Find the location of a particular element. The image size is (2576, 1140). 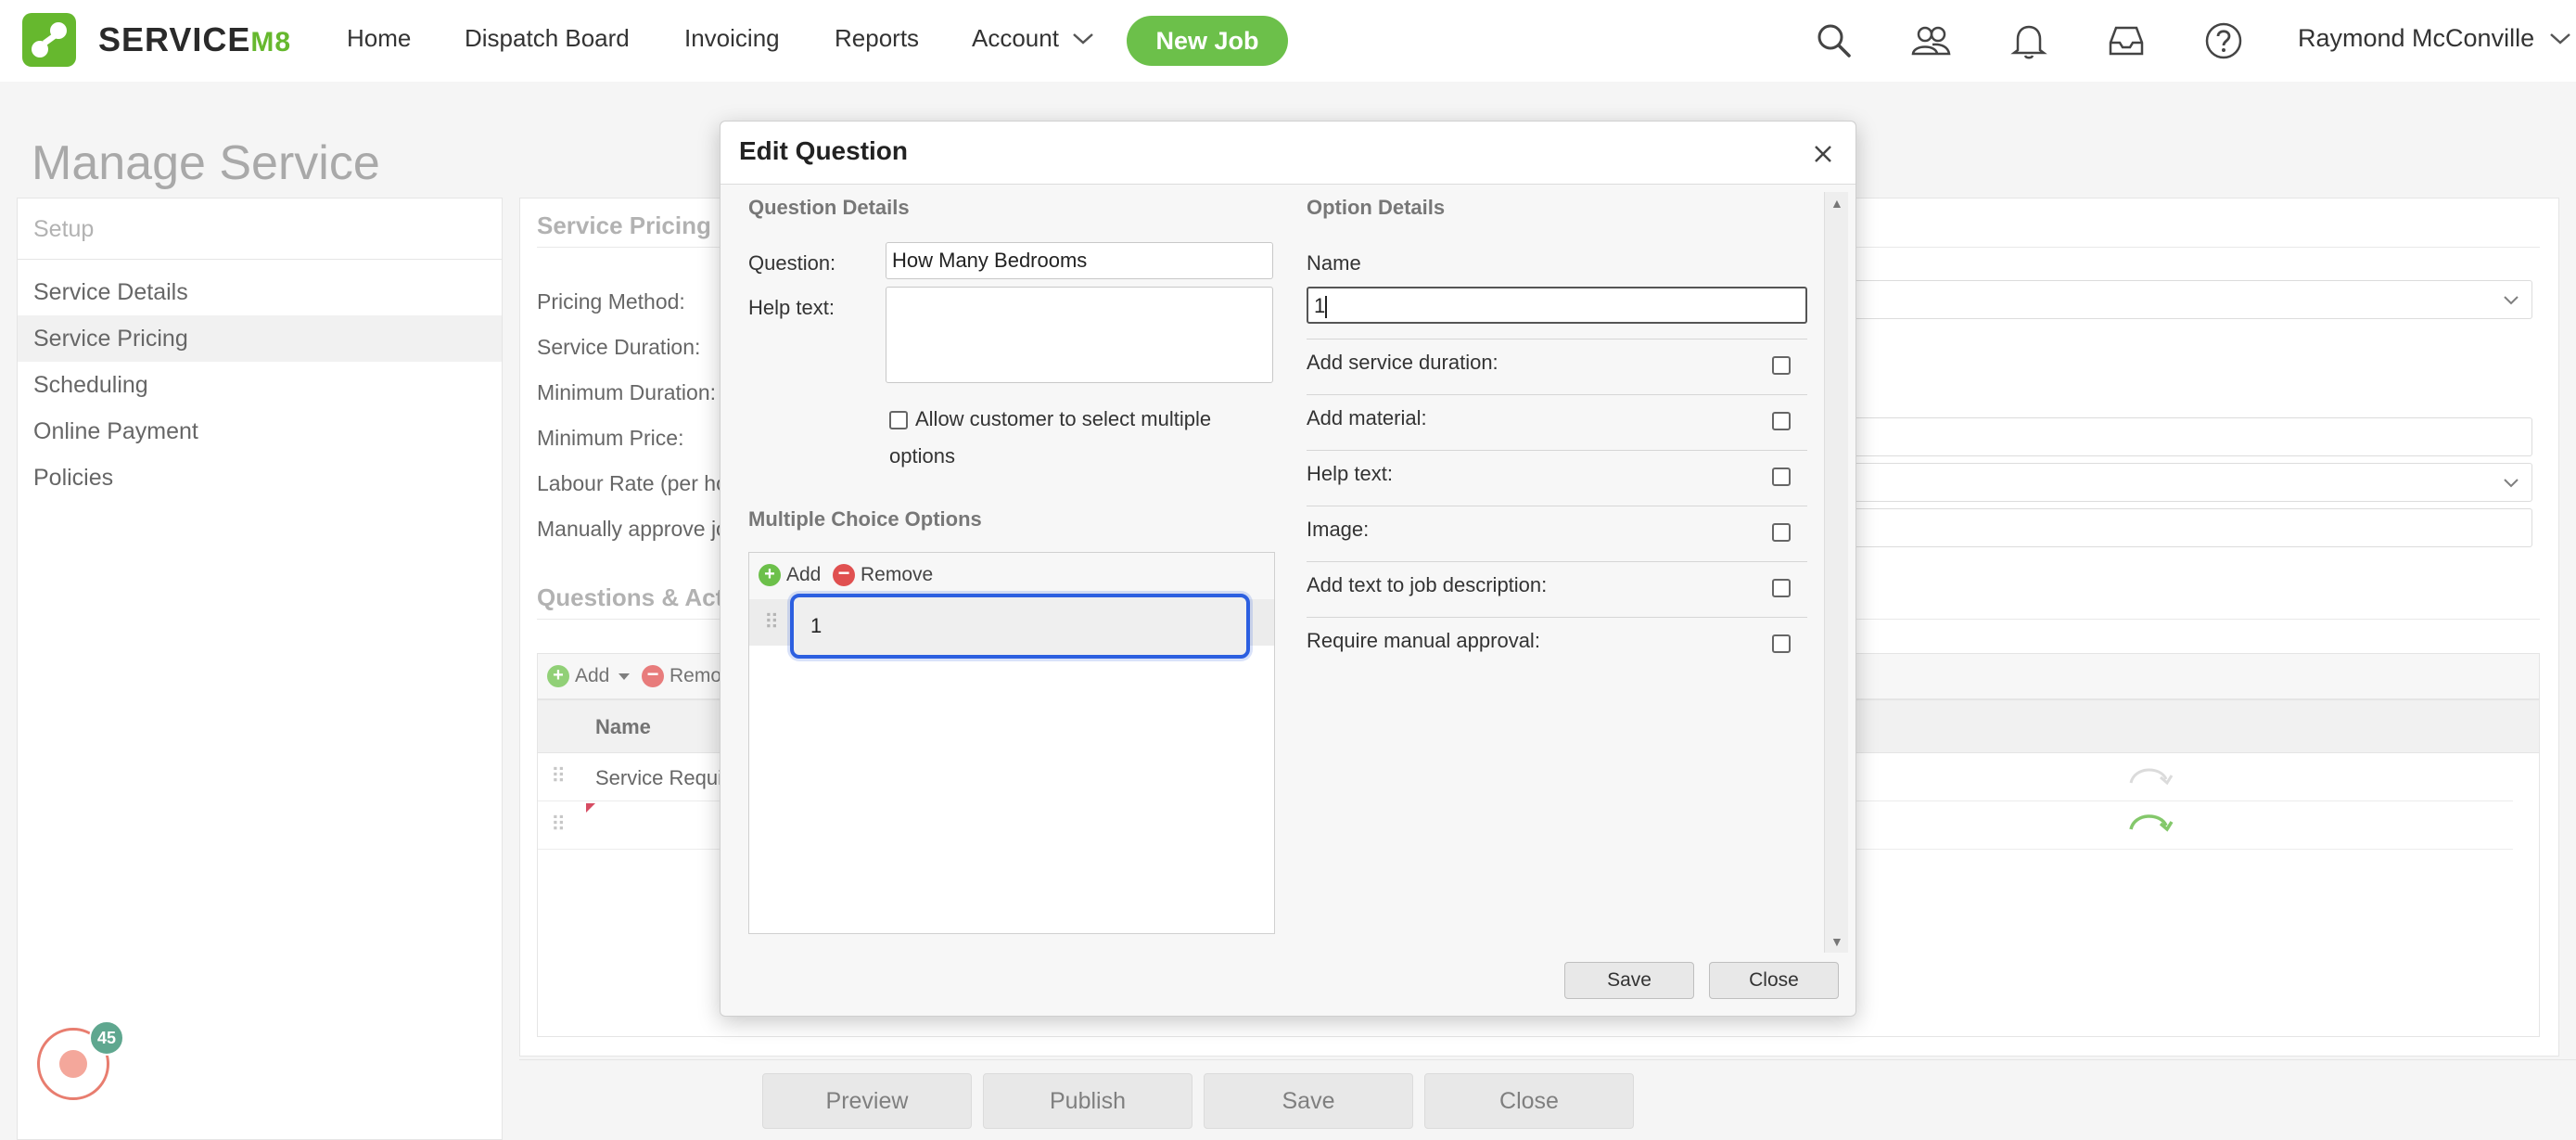

search-icon is located at coordinates (1834, 40).